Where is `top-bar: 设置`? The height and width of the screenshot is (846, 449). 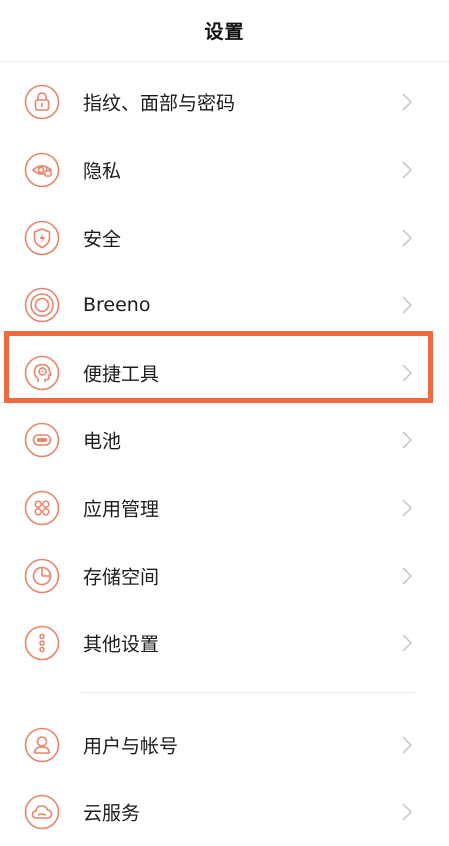
top-bar: 设置 is located at coordinates (224, 31).